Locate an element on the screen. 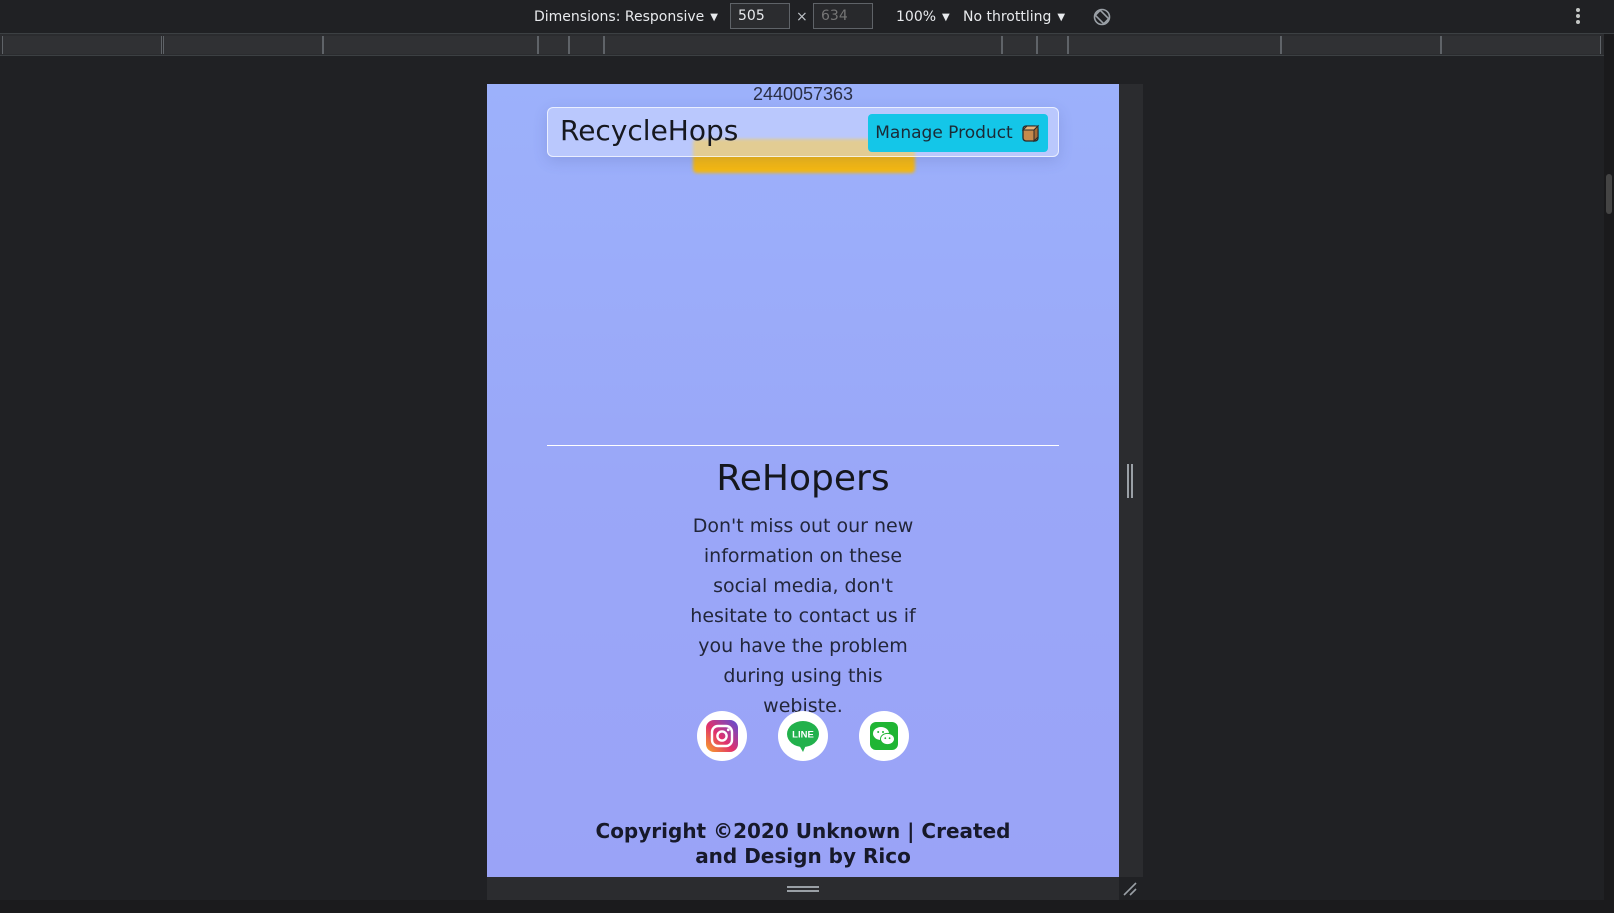 Image resolution: width=1614 pixels, height=913 pixels. wechat-icon is located at coordinates (884, 736).